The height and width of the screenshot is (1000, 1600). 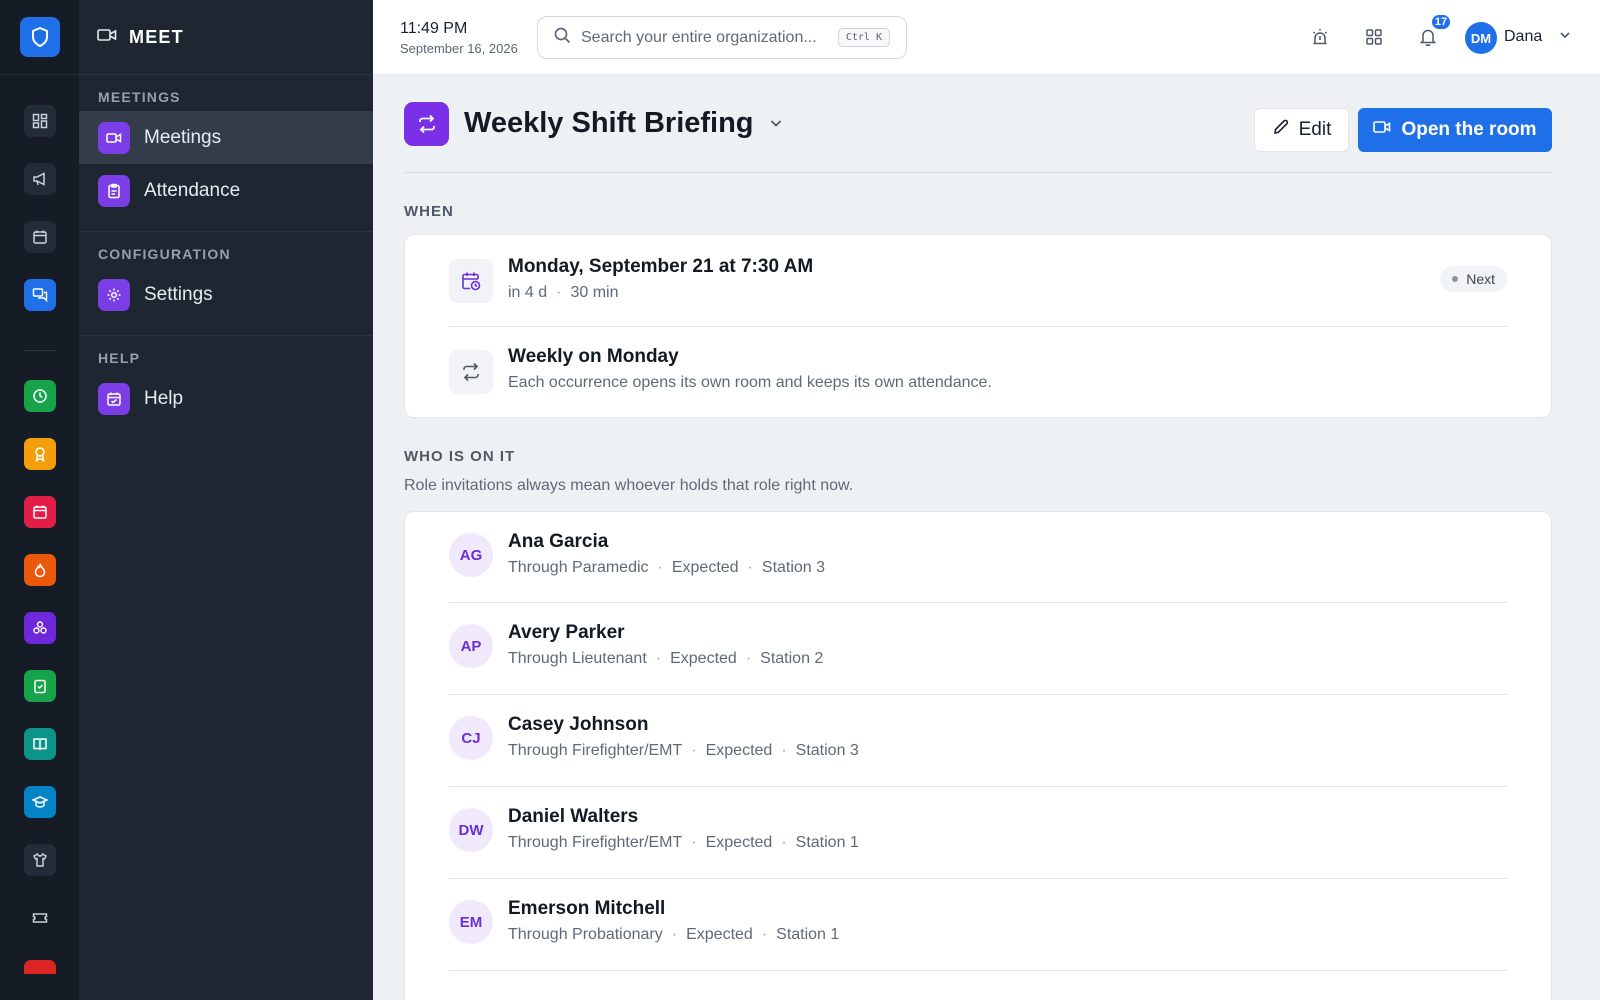 What do you see at coordinates (471, 922) in the screenshot?
I see `avatar: EM` at bounding box center [471, 922].